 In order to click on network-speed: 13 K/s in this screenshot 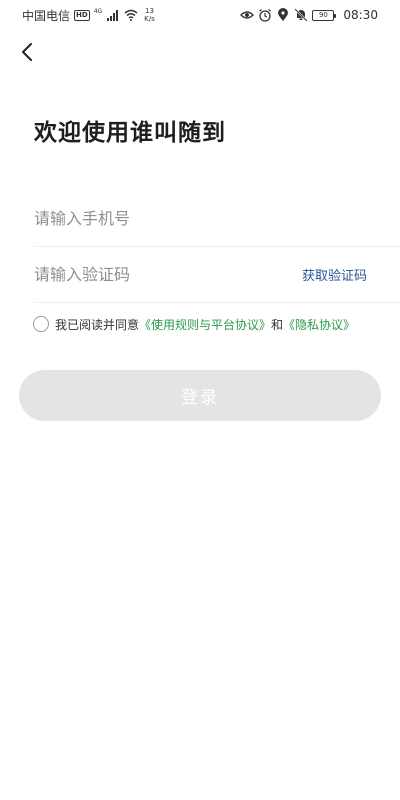, I will do `click(149, 15)`.